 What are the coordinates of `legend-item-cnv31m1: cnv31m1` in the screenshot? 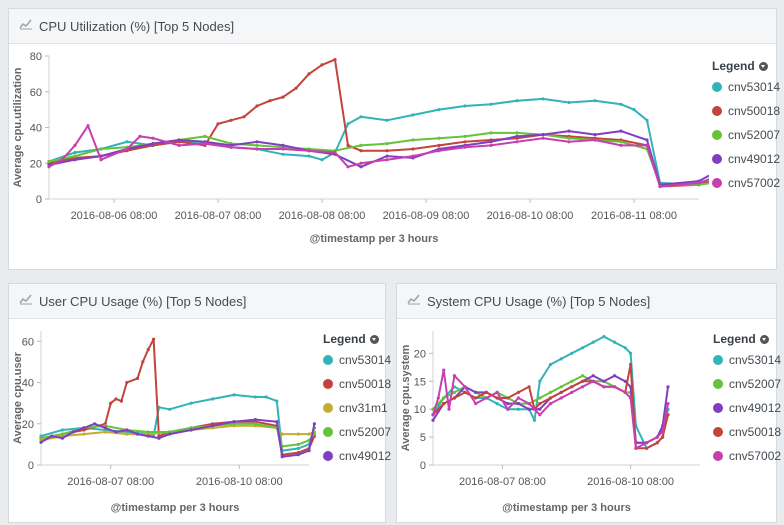 It's located at (357, 408).